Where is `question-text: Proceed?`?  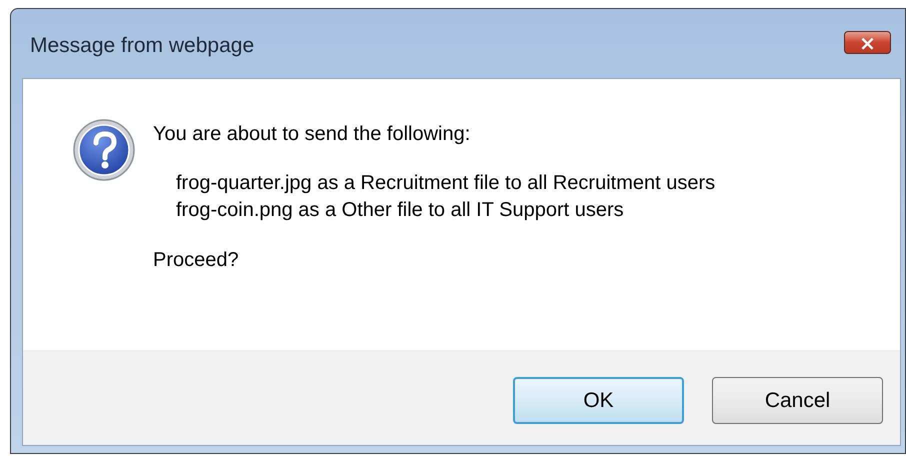
question-text: Proceed? is located at coordinates (196, 260).